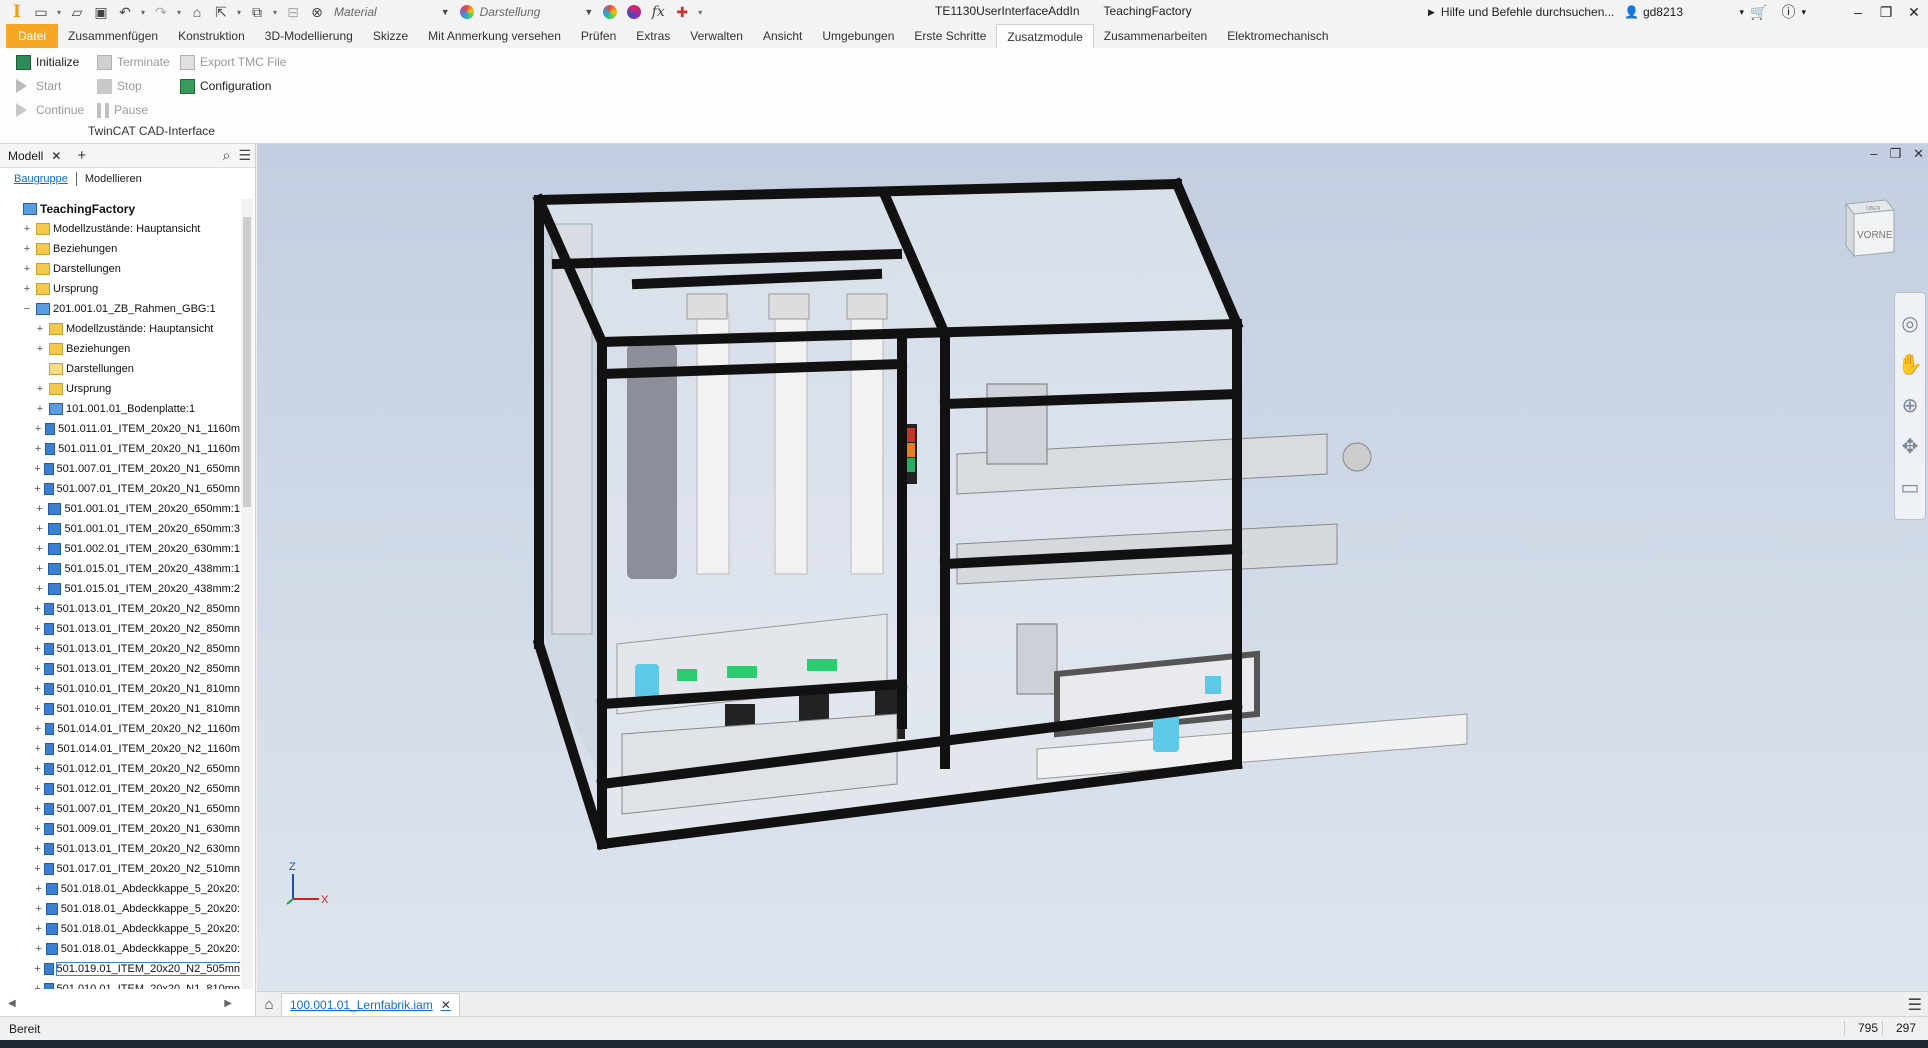 The height and width of the screenshot is (1048, 1928). I want to click on tree-scrollbar, so click(247, 594).